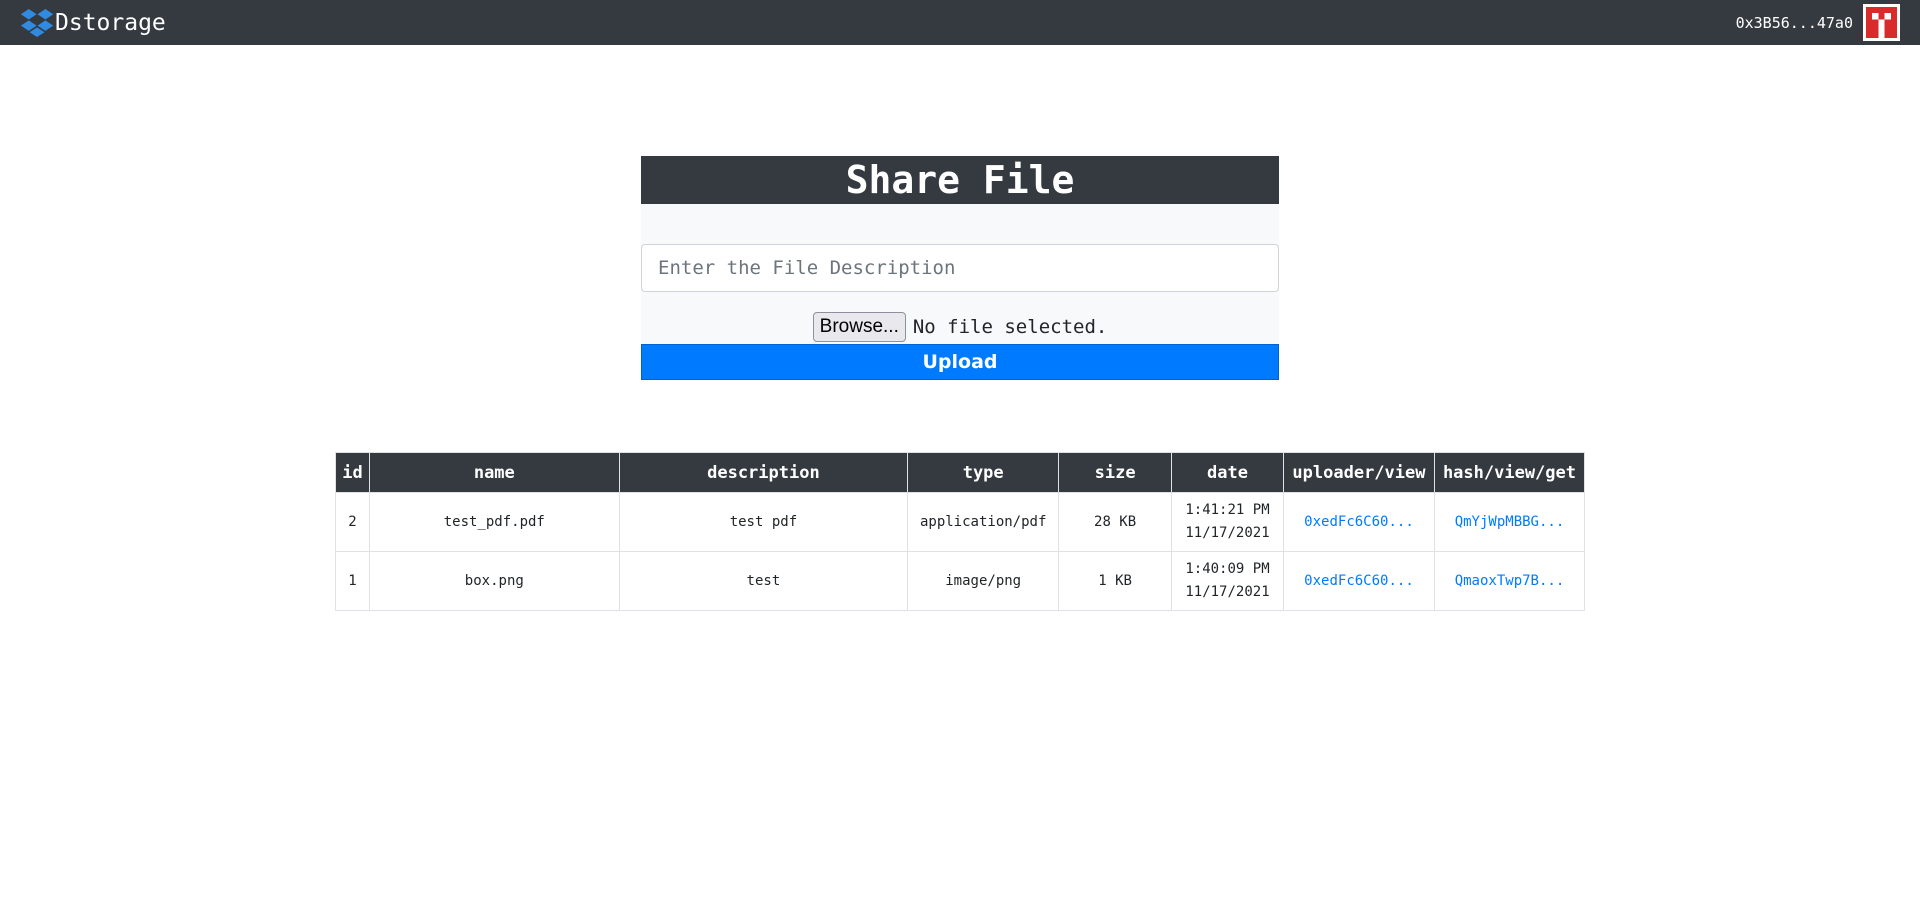 The image size is (1920, 908). What do you see at coordinates (1227, 510) in the screenshot?
I see `cell-date-time: 1:41:21 PM` at bounding box center [1227, 510].